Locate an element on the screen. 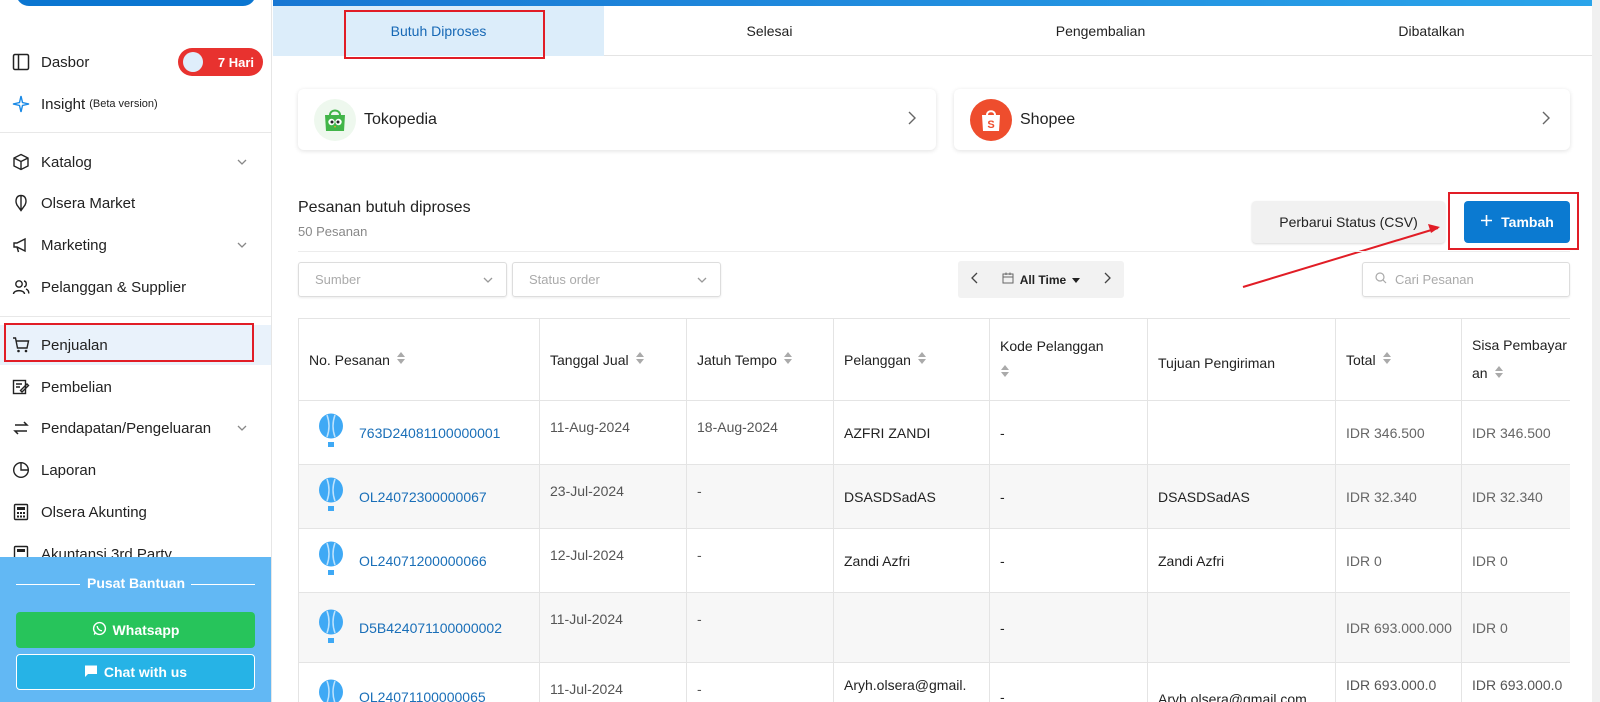 This screenshot has height=702, width=1600. column-header-label: Total is located at coordinates (1361, 359).